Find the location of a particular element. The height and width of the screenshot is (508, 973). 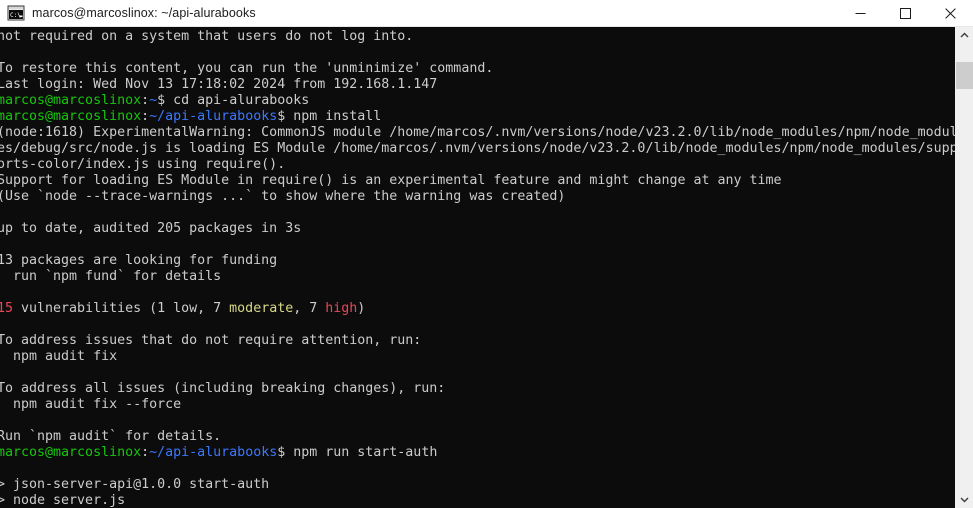

terminal-text: 15 is located at coordinates (7, 308).